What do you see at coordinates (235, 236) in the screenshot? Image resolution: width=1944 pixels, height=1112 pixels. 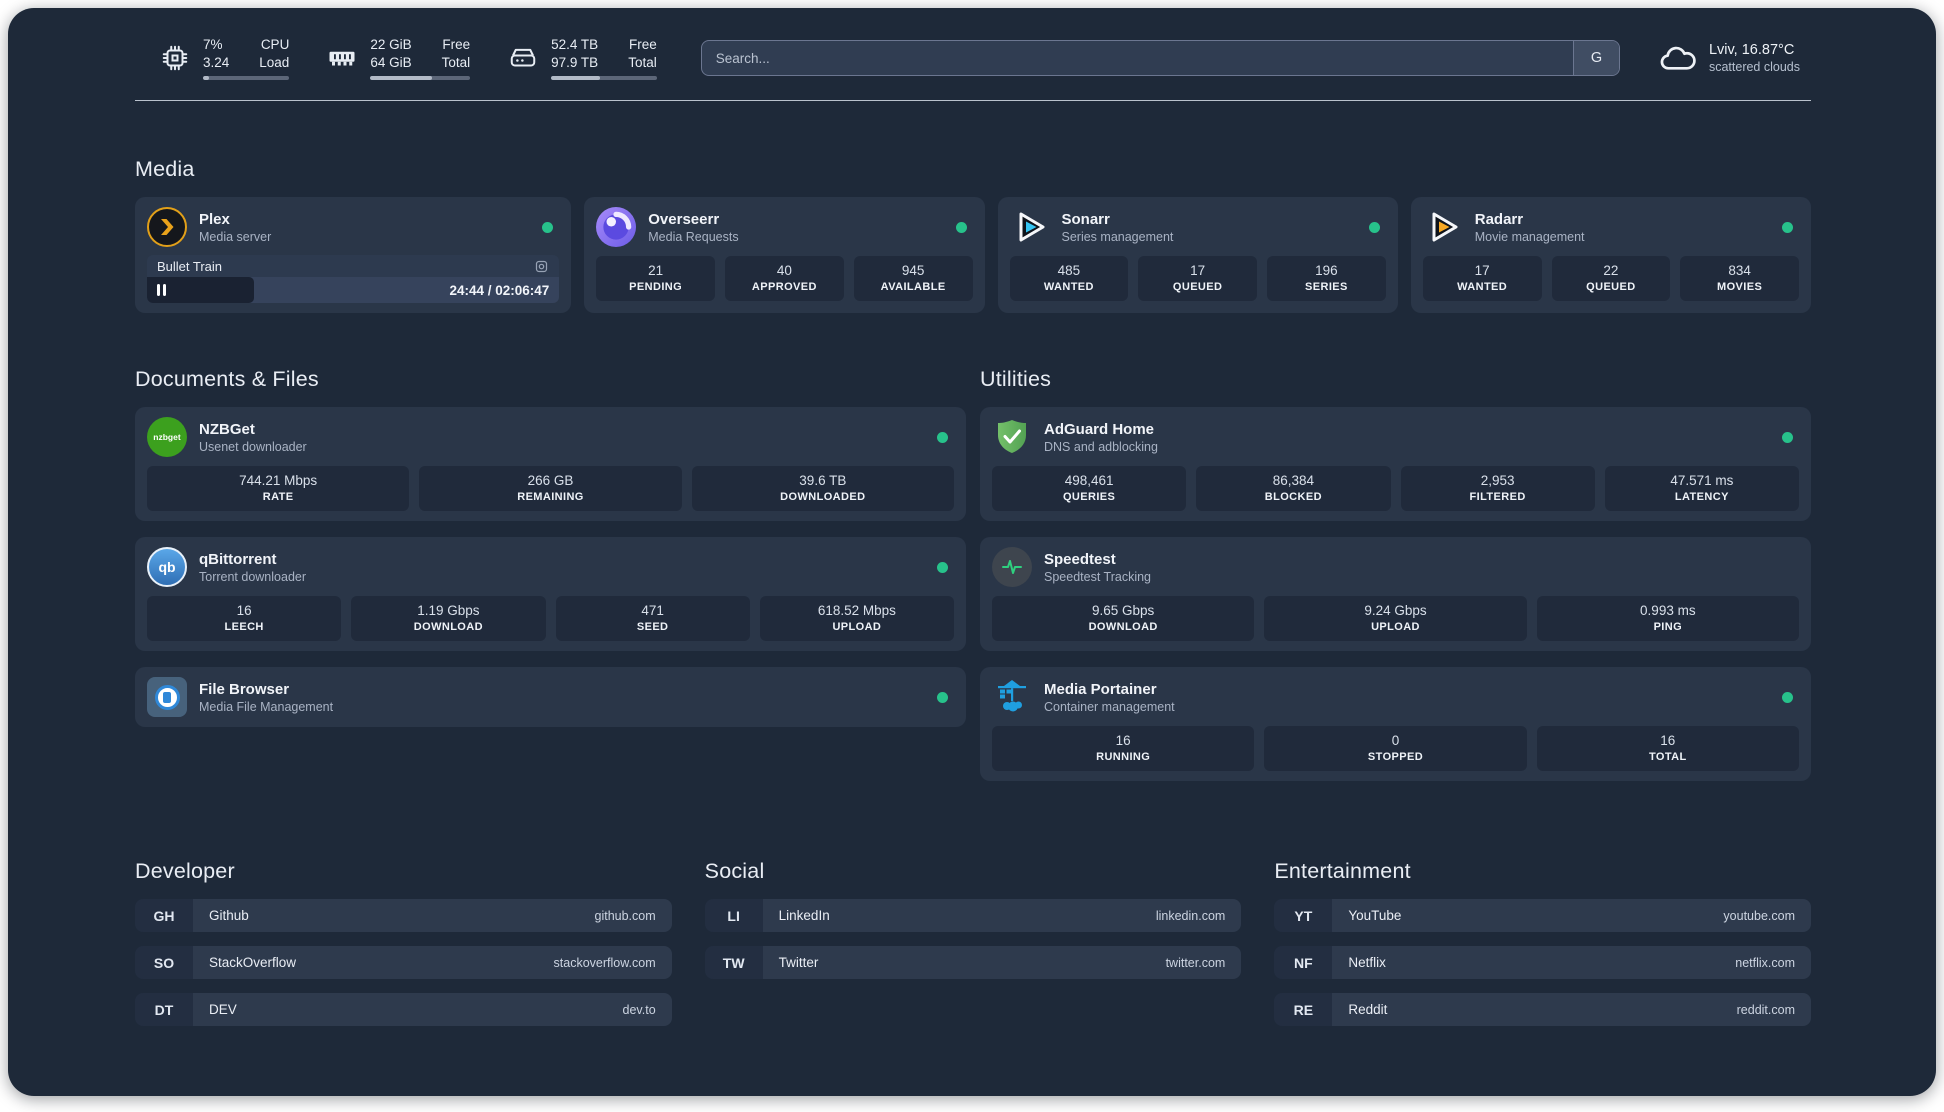 I see `app-subtitle: Media server` at bounding box center [235, 236].